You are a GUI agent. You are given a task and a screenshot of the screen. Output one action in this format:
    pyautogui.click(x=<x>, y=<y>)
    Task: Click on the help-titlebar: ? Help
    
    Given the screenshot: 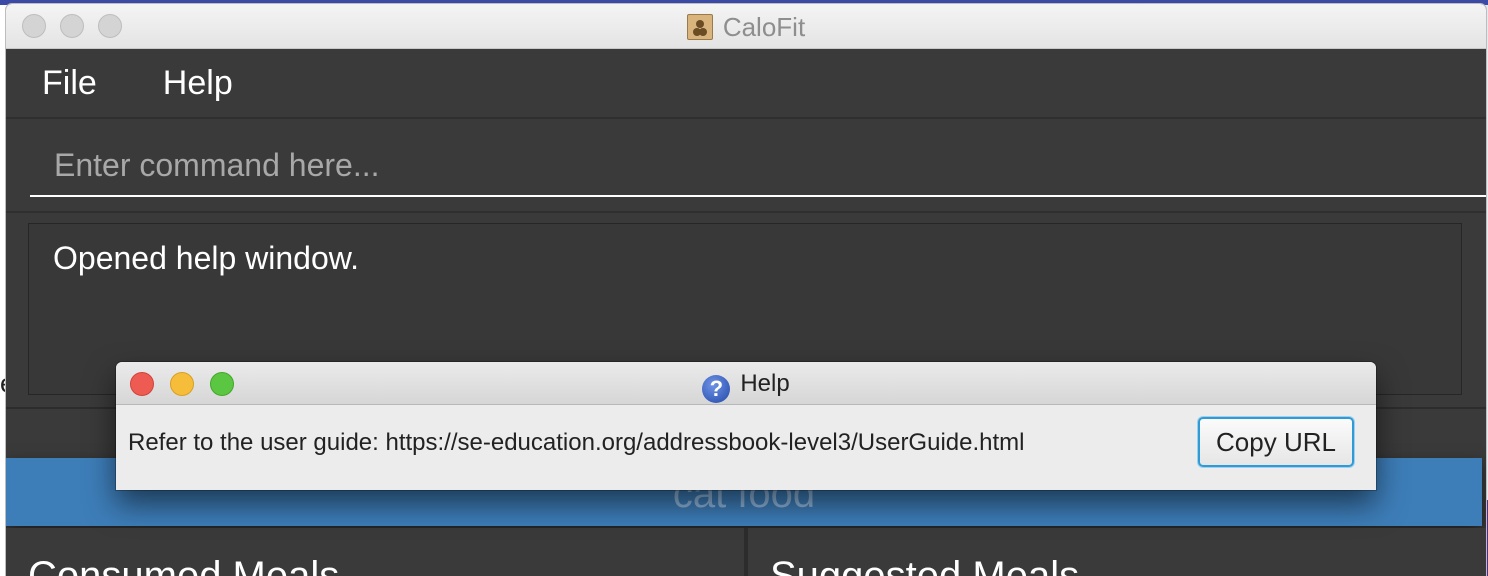 What is the action you would take?
    pyautogui.click(x=746, y=383)
    